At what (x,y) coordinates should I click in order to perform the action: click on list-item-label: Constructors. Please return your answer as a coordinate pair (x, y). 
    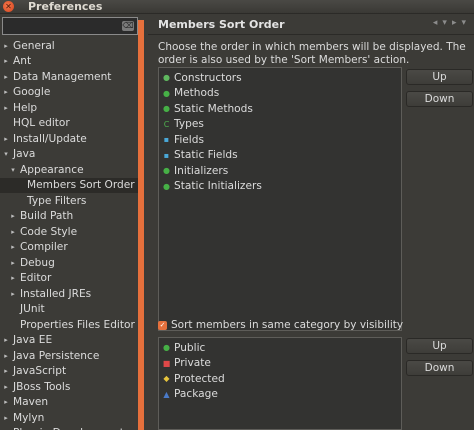
    Looking at the image, I should click on (208, 77).